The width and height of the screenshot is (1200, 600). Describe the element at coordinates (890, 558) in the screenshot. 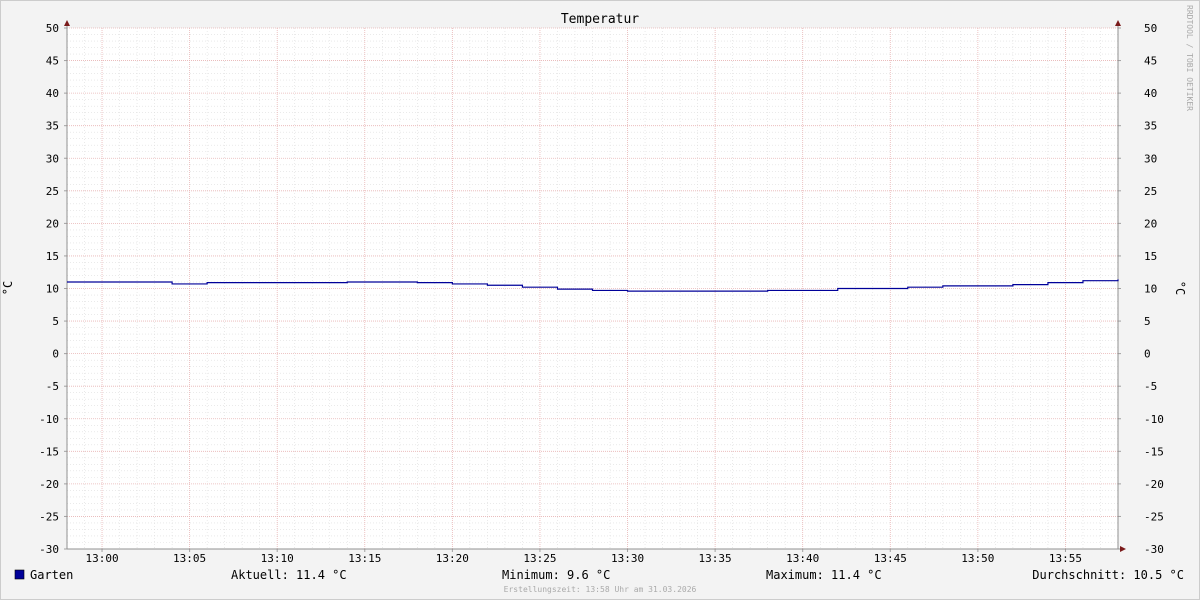

I see `x-tick-label: 13:45` at that location.